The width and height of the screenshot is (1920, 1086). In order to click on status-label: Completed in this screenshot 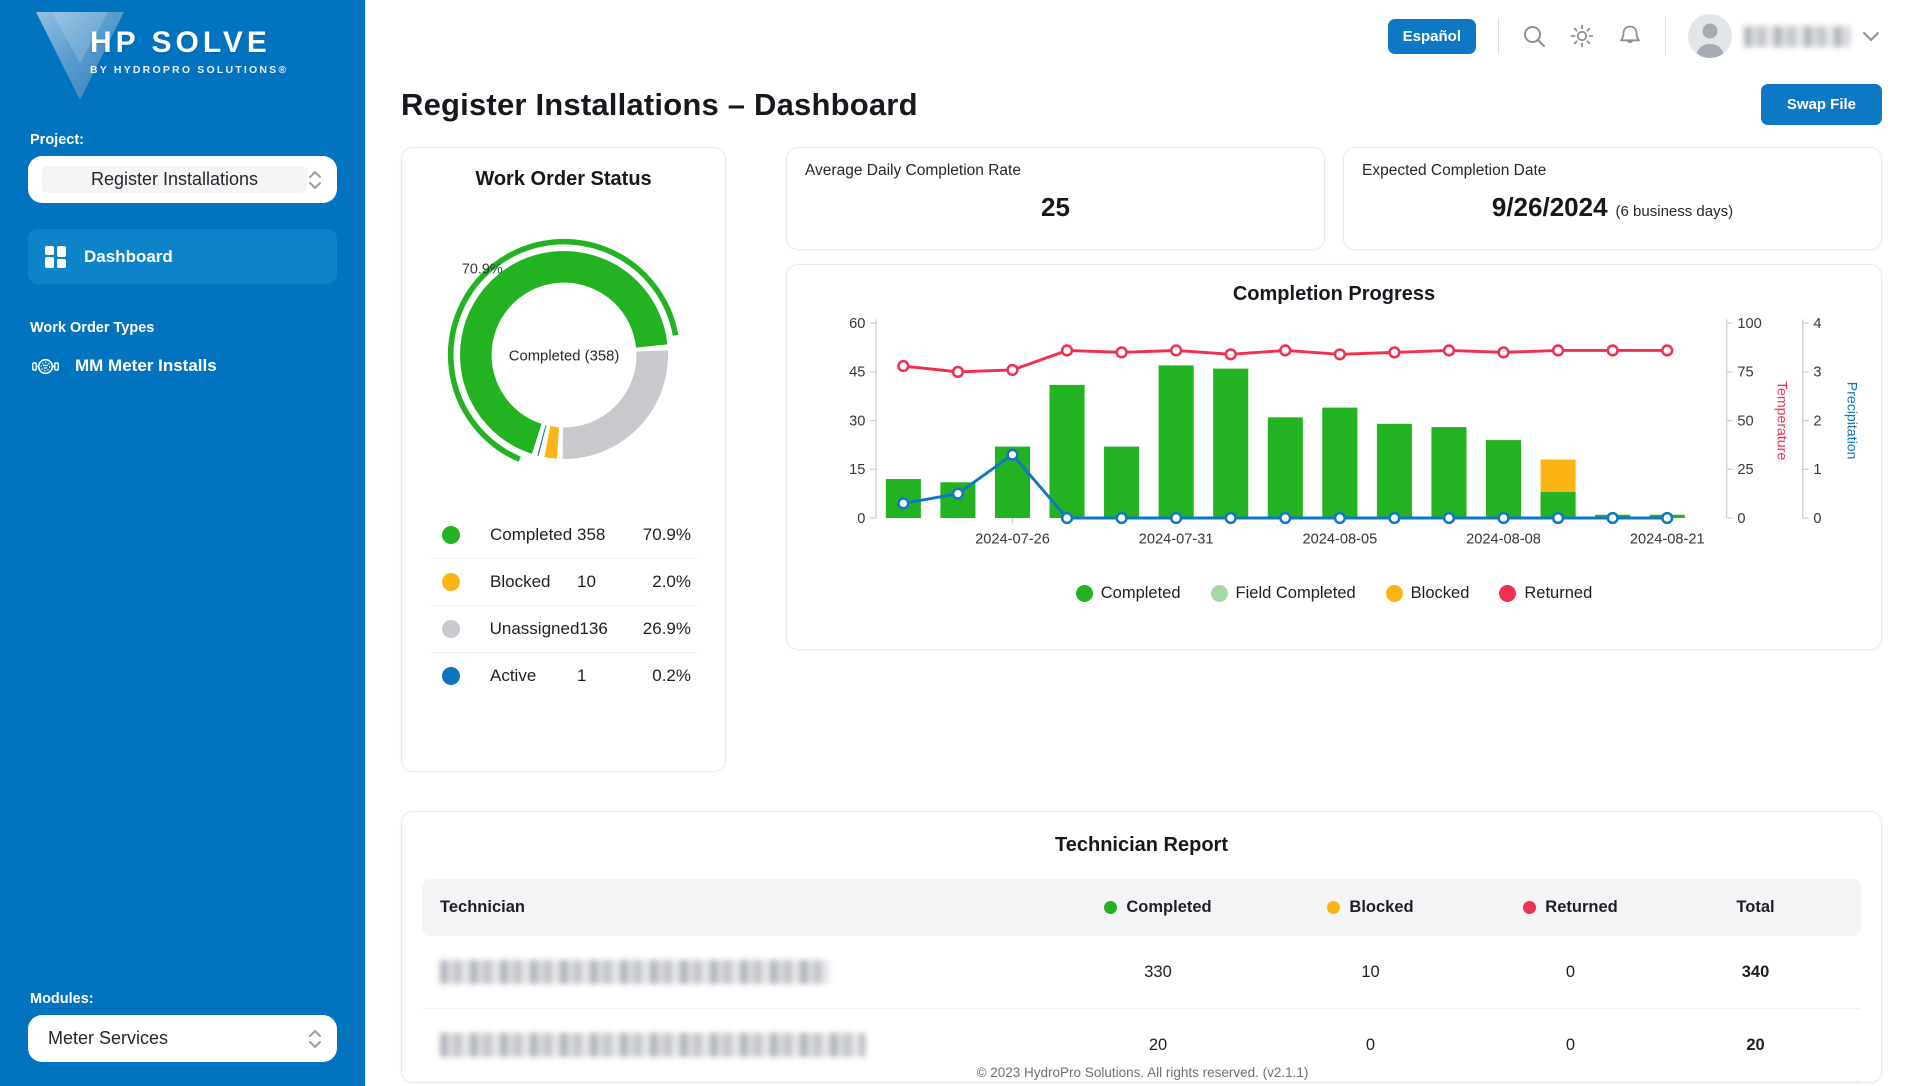, I will do `click(531, 534)`.